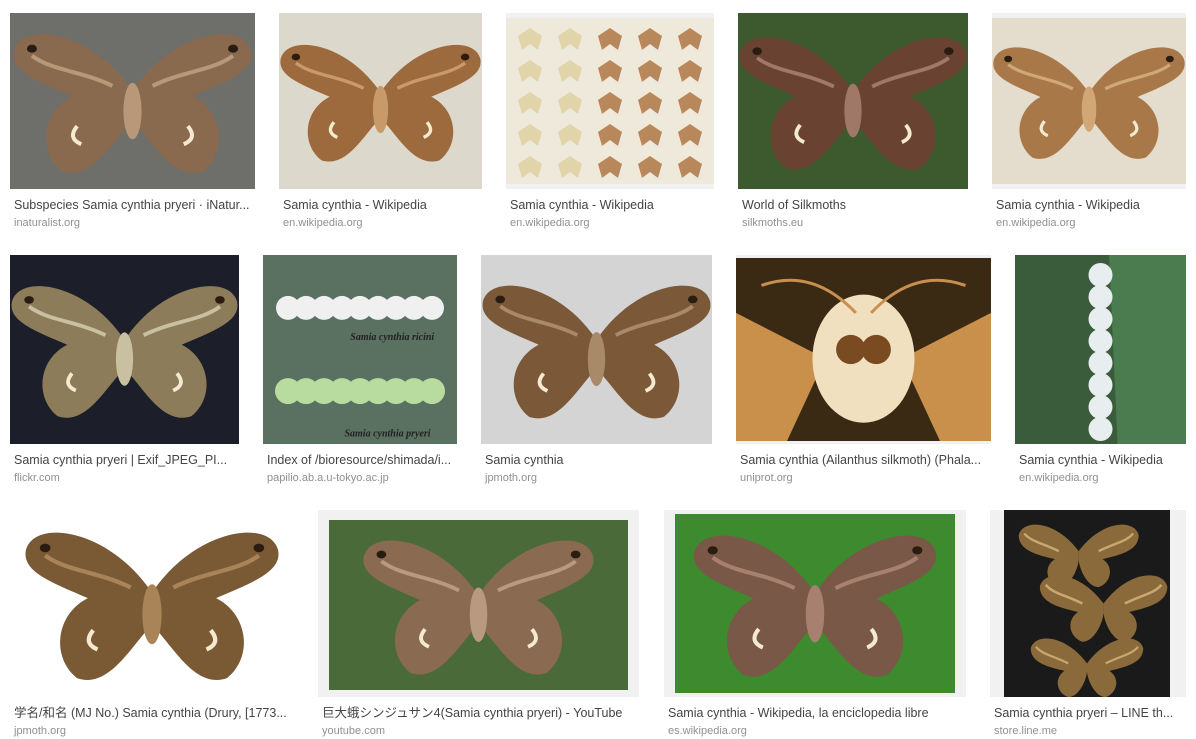 This screenshot has height=739, width=1196. I want to click on moth-specimen-on-white-image, so click(152, 603).